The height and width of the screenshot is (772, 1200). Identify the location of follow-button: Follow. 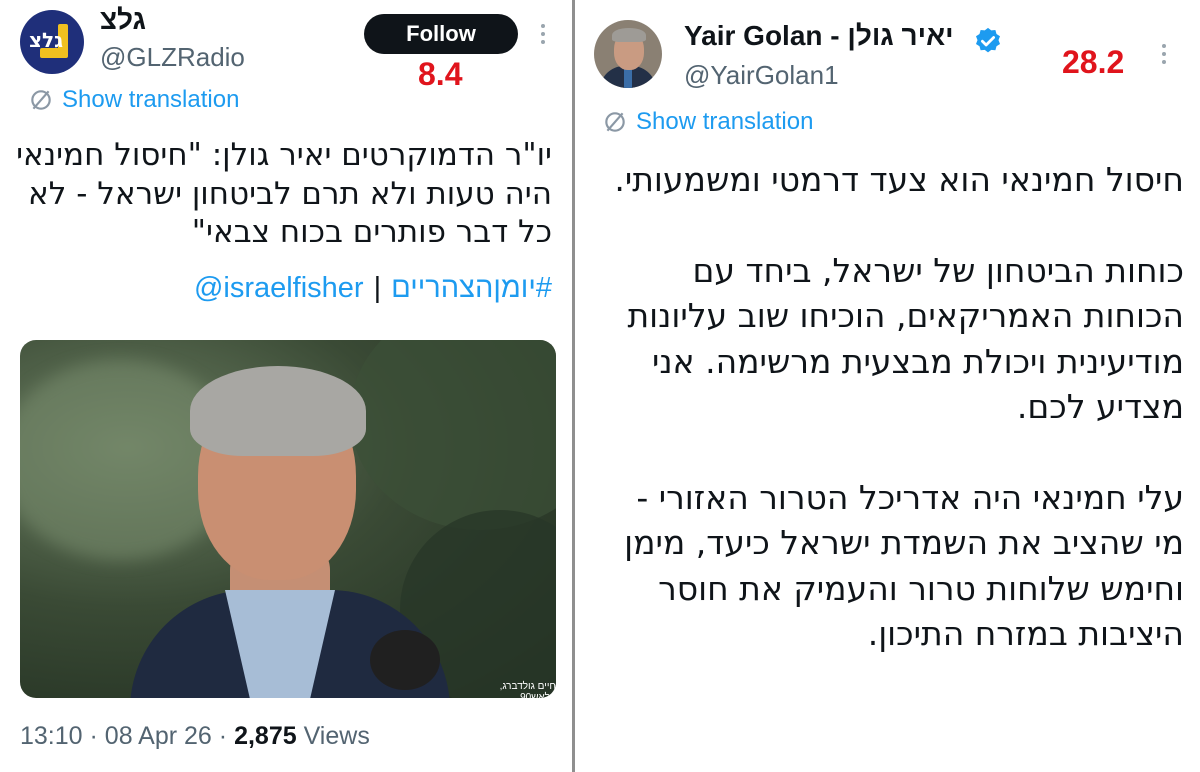
(441, 34).